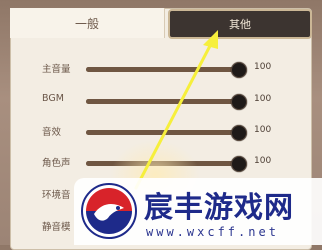 The width and height of the screenshot is (322, 250). Describe the element at coordinates (212, 232) in the screenshot. I see `watermark-url: www.wxcff.net` at that location.